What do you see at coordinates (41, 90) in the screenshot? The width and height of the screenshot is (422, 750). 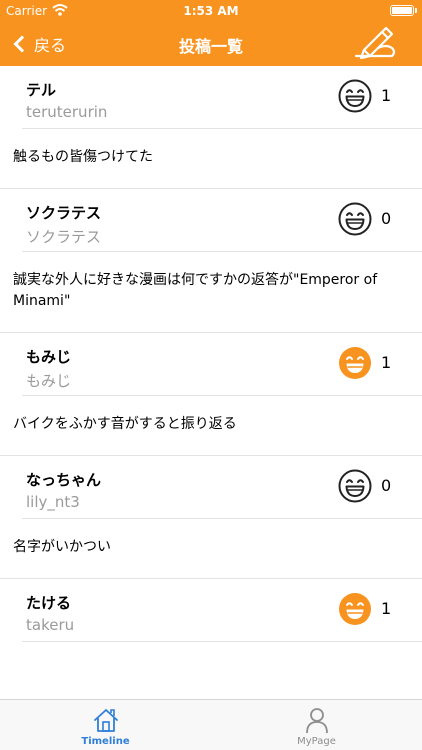 I see `post-author-name: テル` at bounding box center [41, 90].